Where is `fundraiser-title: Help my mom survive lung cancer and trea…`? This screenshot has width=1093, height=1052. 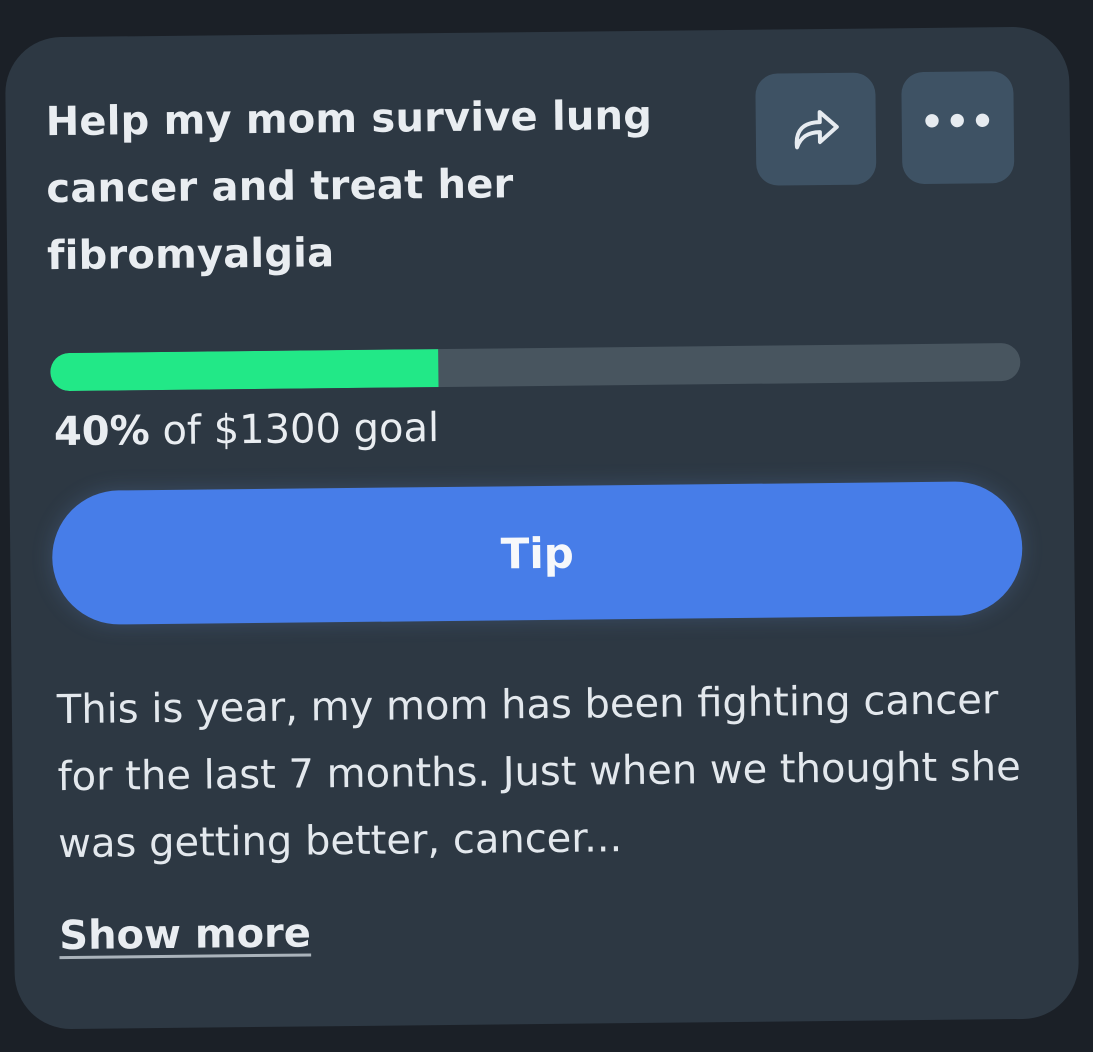 fundraiser-title: Help my mom survive lung cancer and trea… is located at coordinates (349, 186).